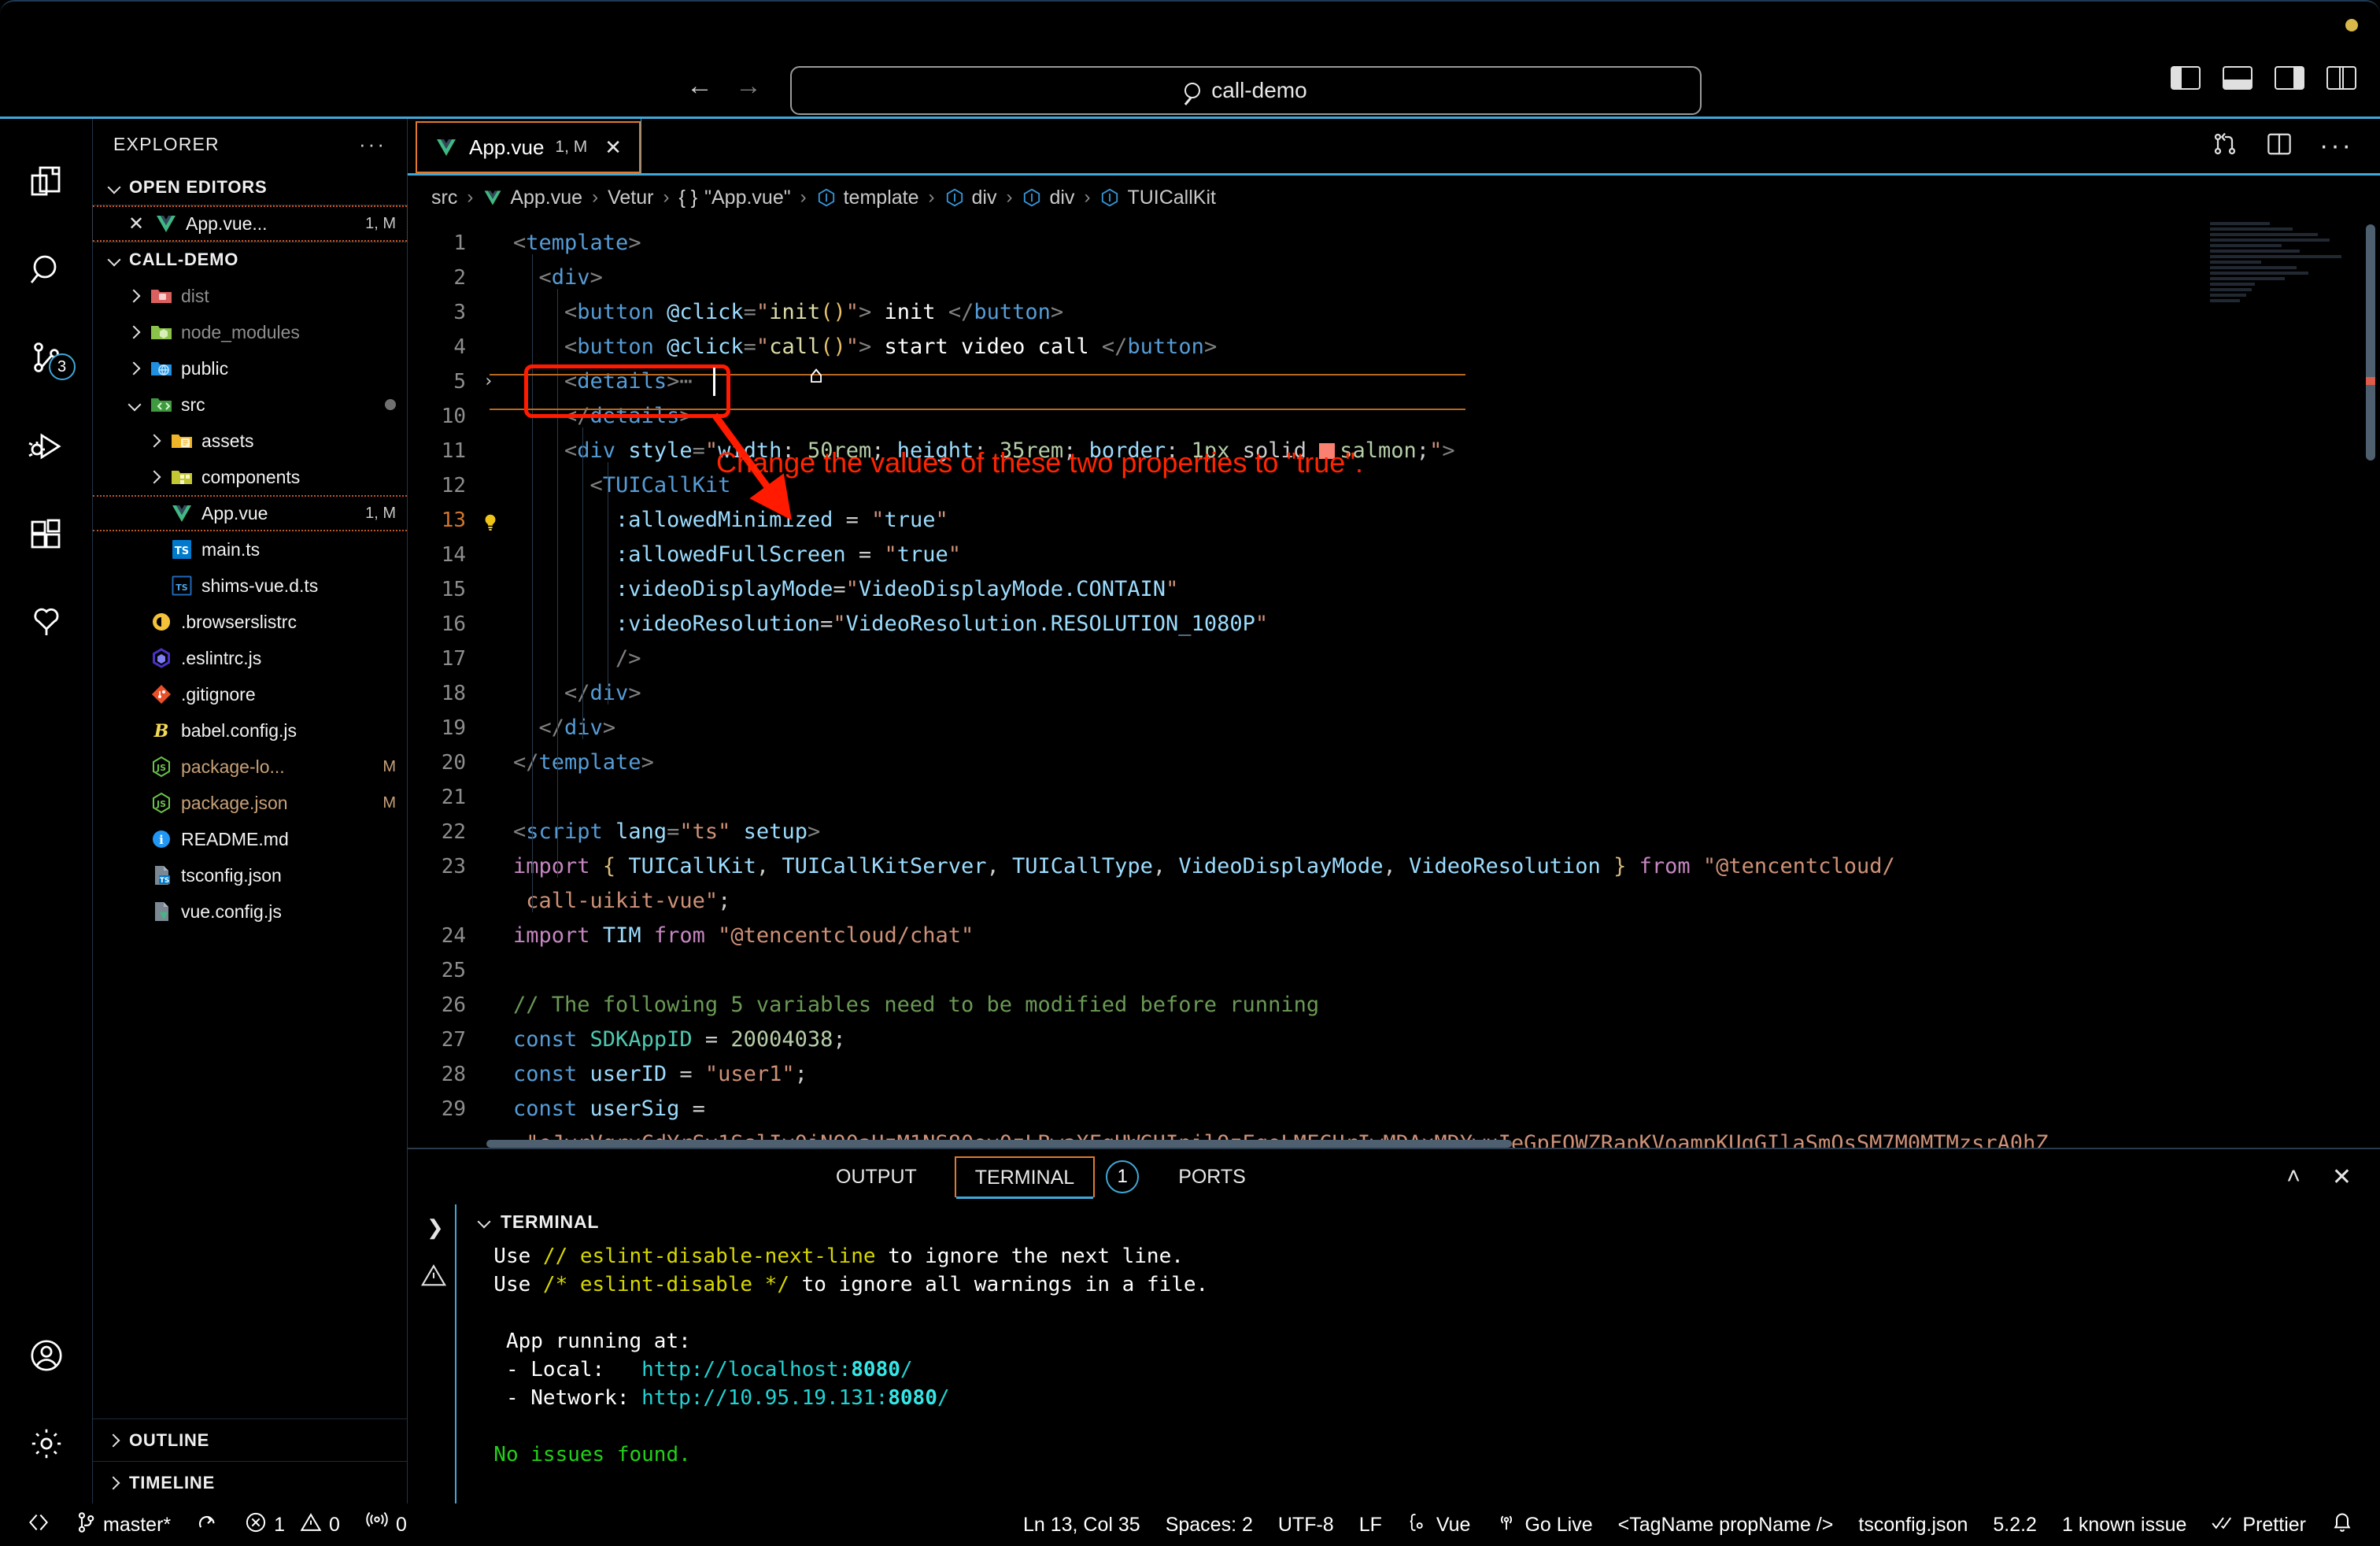 The image size is (2380, 1546). What do you see at coordinates (207, 1525) in the screenshot?
I see `status-sync` at bounding box center [207, 1525].